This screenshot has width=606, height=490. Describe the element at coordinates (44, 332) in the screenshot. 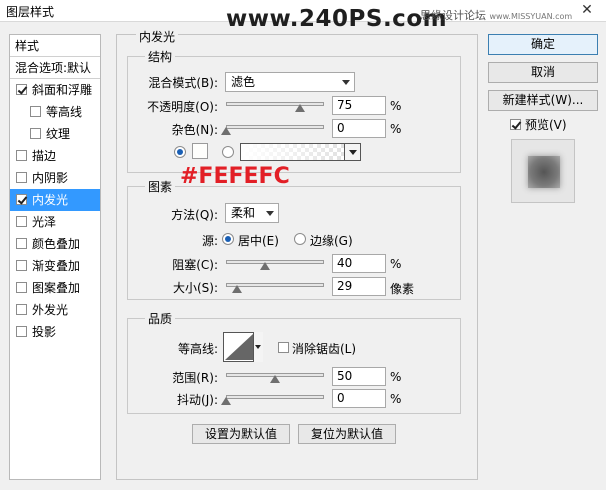

I see `style-item-label: 投影` at that location.